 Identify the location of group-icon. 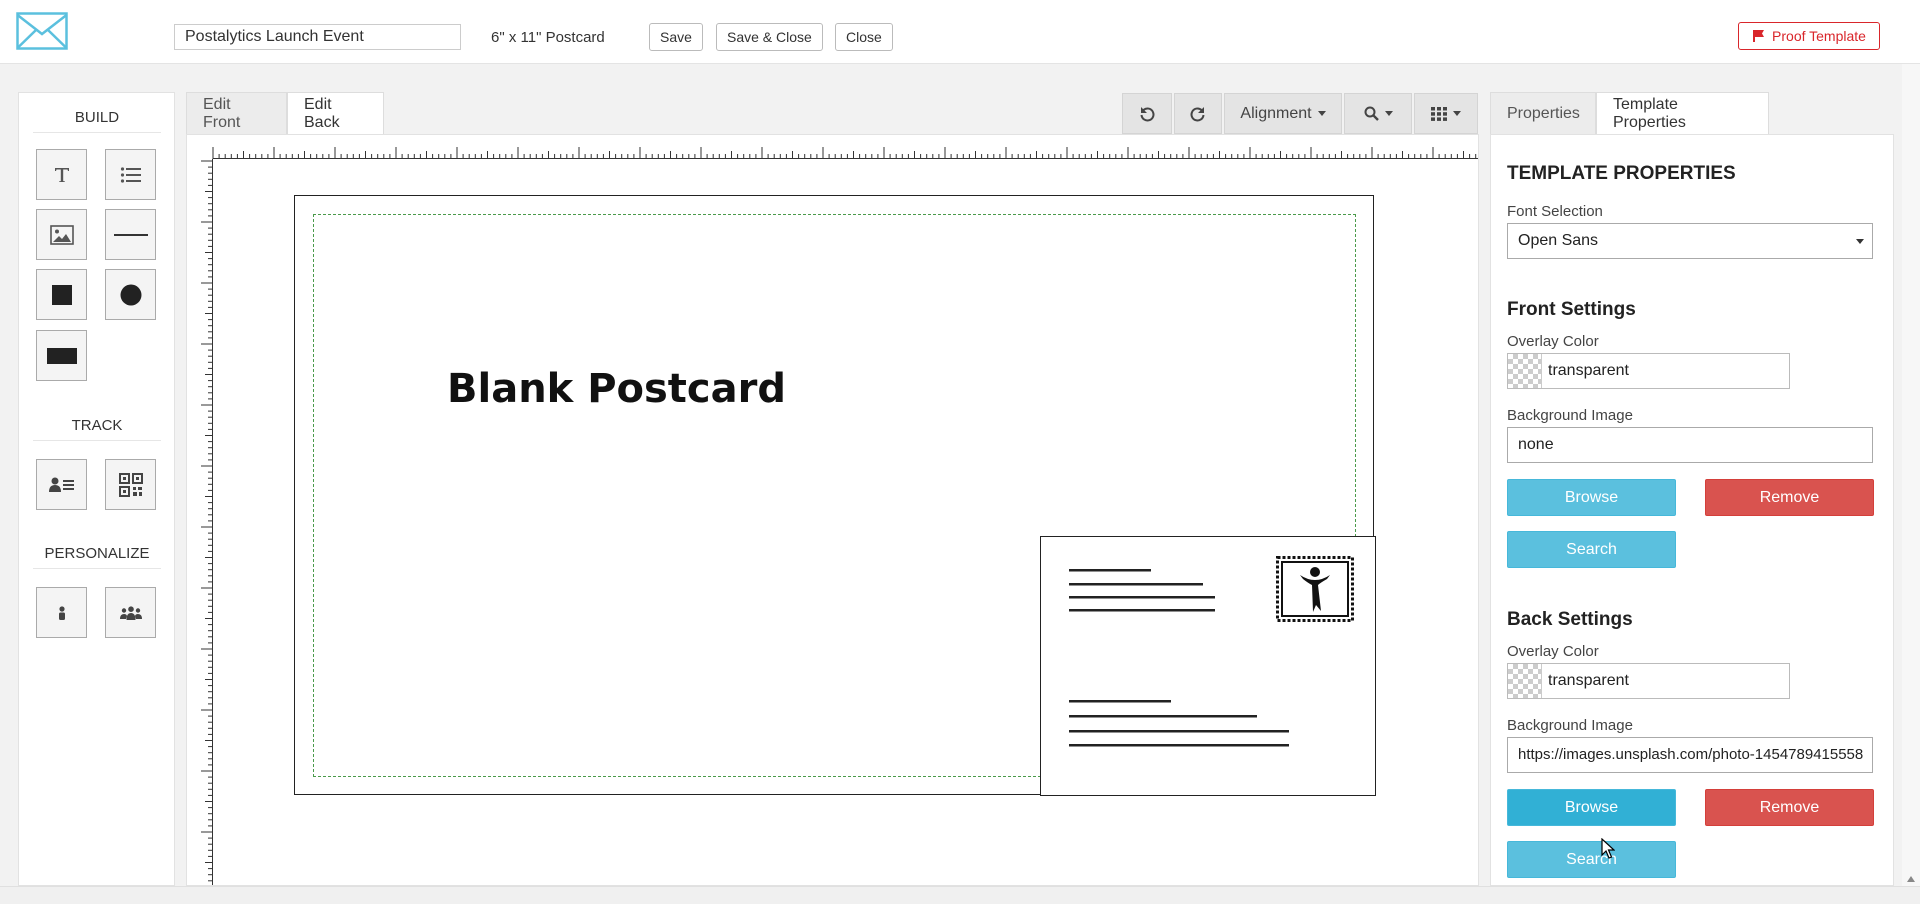
(130, 612).